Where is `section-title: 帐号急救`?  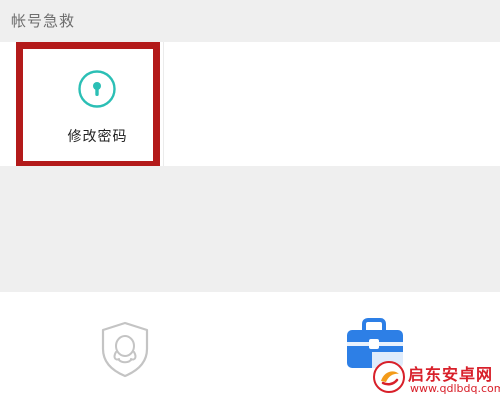
section-title: 帐号急救 is located at coordinates (43, 21).